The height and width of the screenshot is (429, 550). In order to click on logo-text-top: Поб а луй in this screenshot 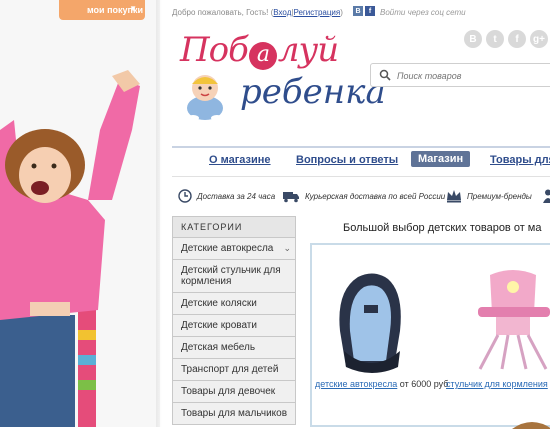, I will do `click(259, 50)`.